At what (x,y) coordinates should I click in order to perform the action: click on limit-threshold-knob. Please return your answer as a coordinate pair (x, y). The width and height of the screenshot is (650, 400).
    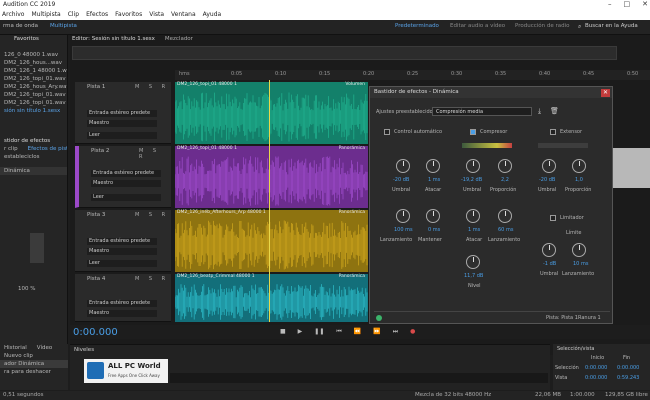
    Looking at the image, I should click on (549, 250).